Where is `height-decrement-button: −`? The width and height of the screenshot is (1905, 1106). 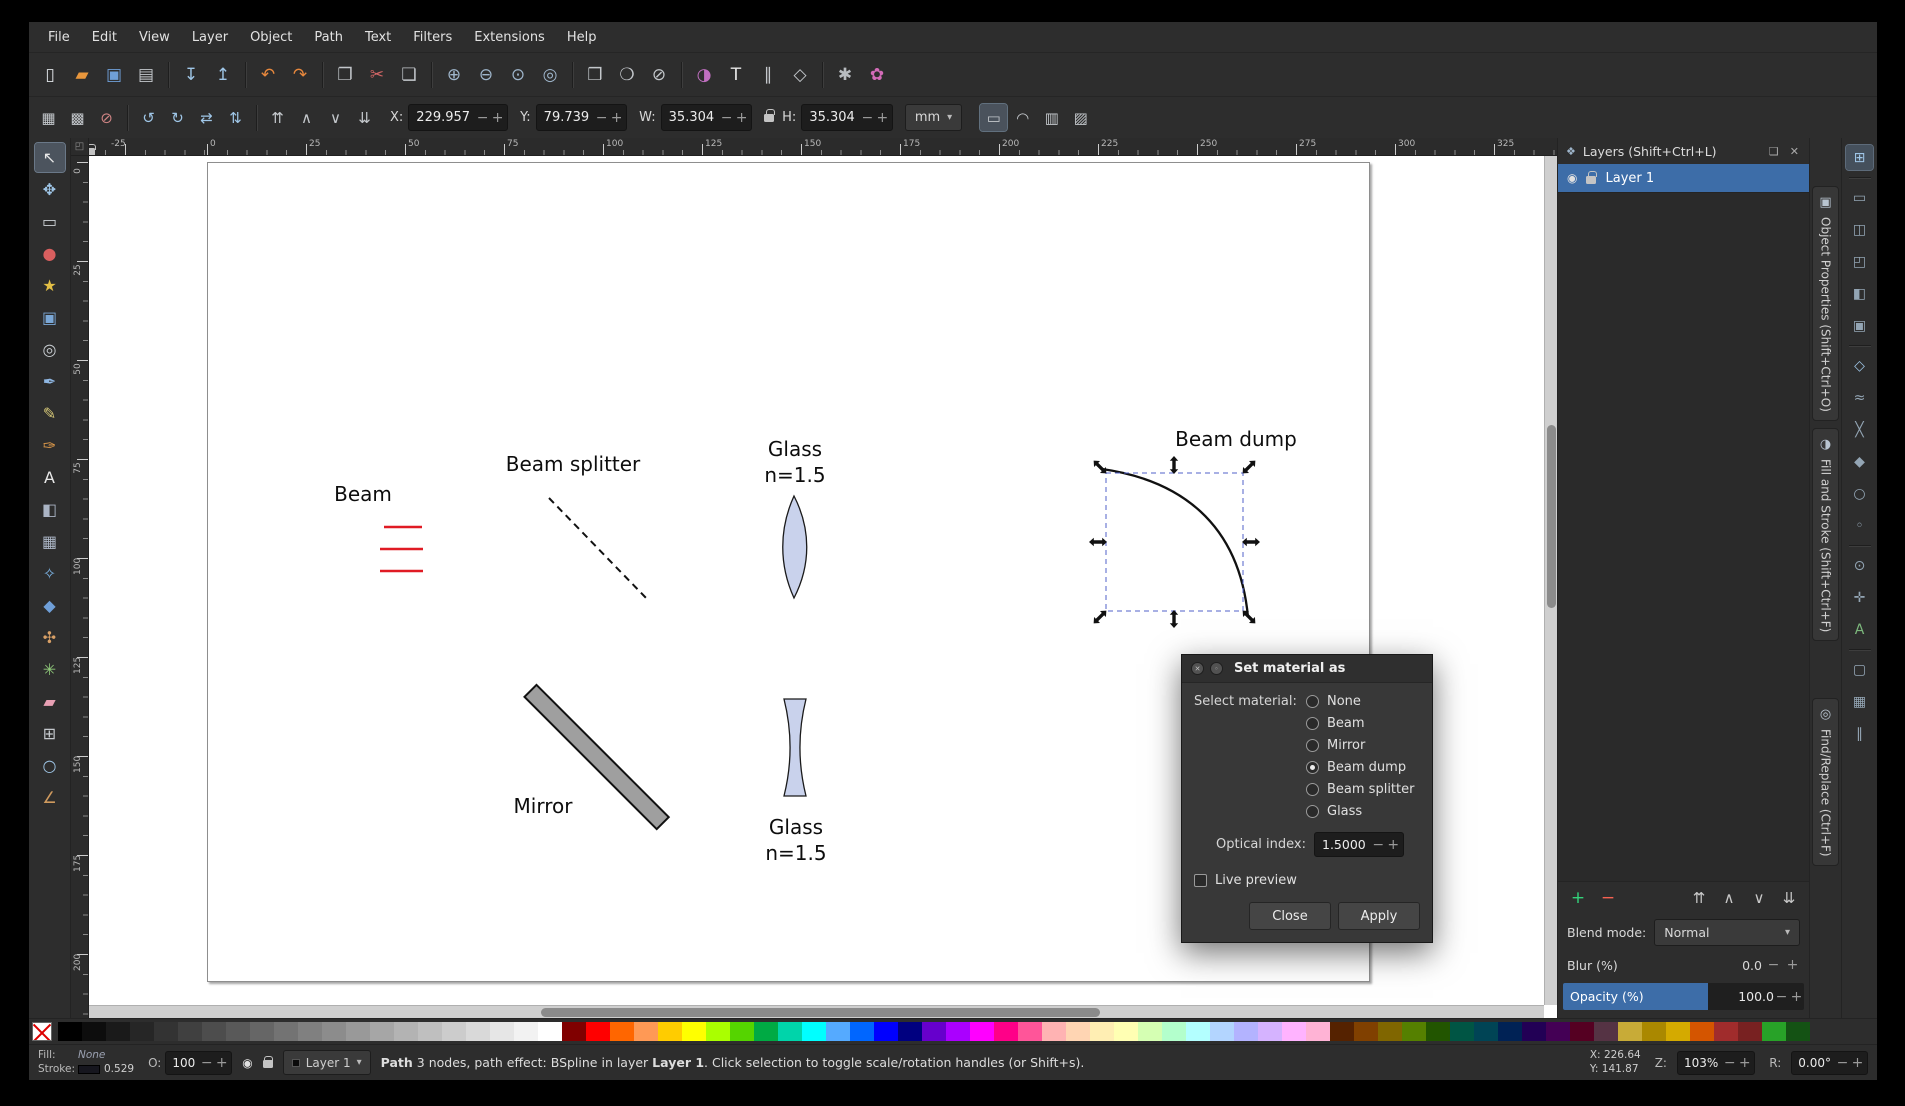
height-decrement-button: − is located at coordinates (867, 118).